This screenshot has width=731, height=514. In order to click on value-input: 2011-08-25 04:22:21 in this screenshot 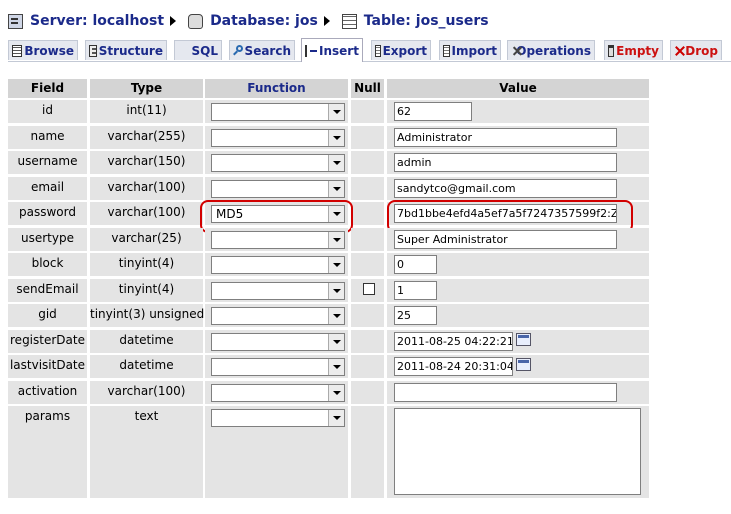, I will do `click(453, 341)`.